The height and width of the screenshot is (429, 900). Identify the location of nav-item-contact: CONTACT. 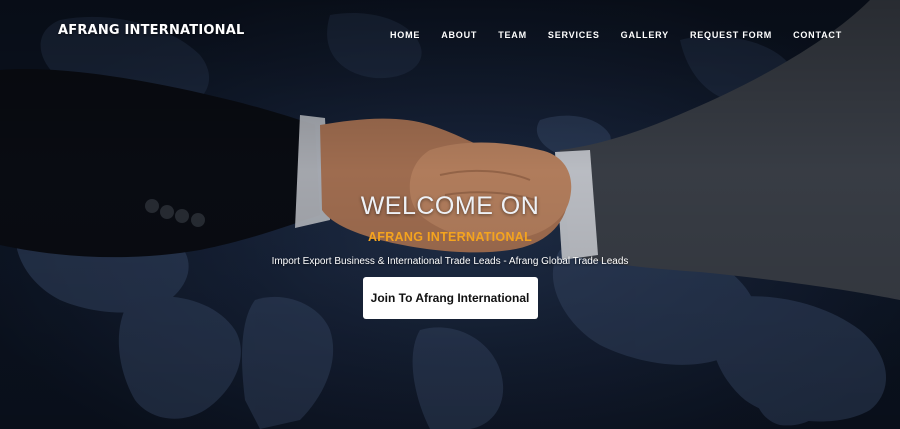
(817, 34).